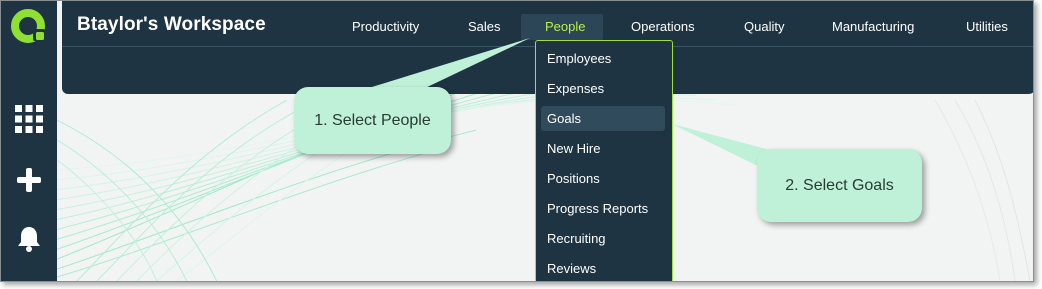  Describe the element at coordinates (603, 178) in the screenshot. I see `menu-item-positions: Positions` at that location.